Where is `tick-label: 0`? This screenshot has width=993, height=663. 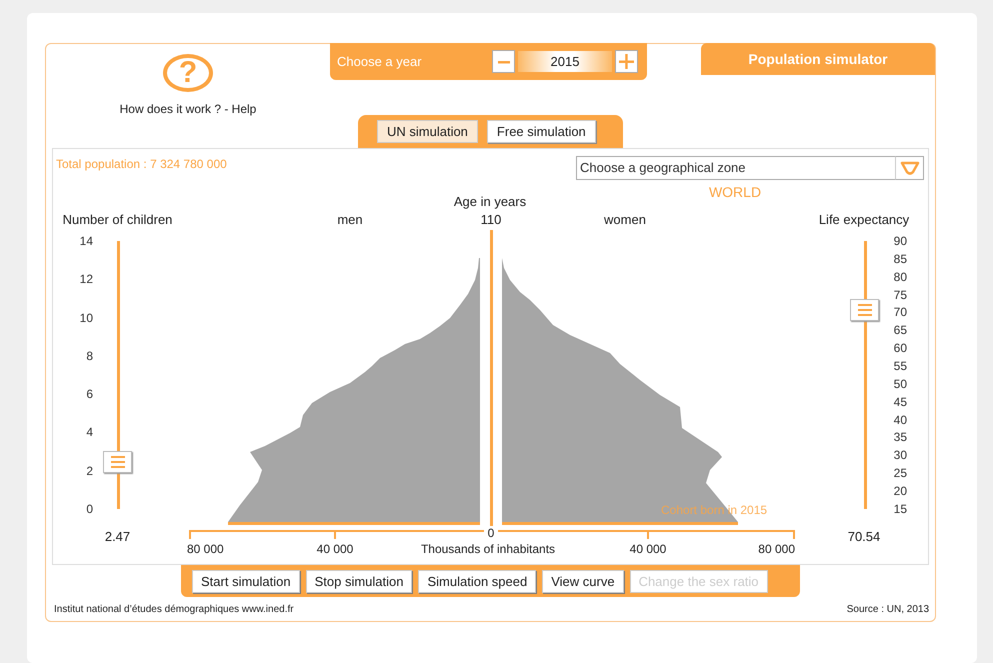
tick-label: 0 is located at coordinates (89, 509).